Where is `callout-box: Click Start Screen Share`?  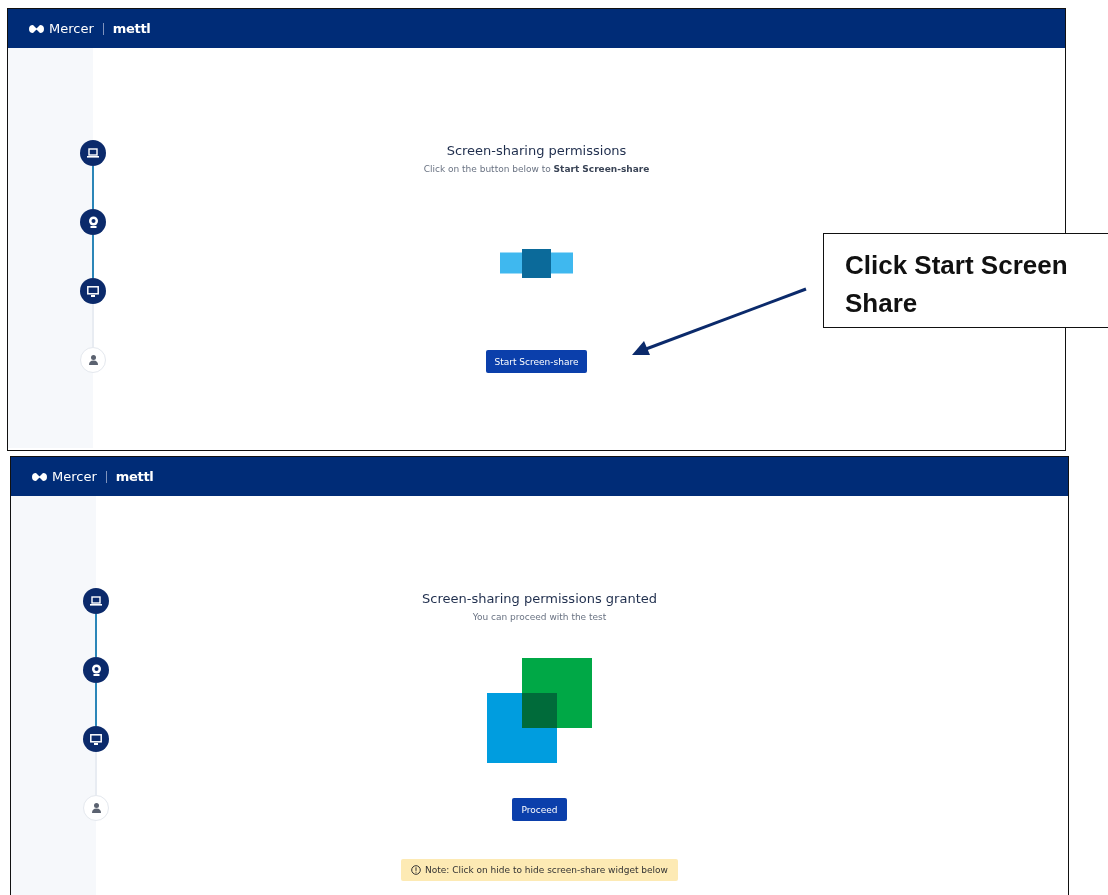 callout-box: Click Start Screen Share is located at coordinates (965, 280).